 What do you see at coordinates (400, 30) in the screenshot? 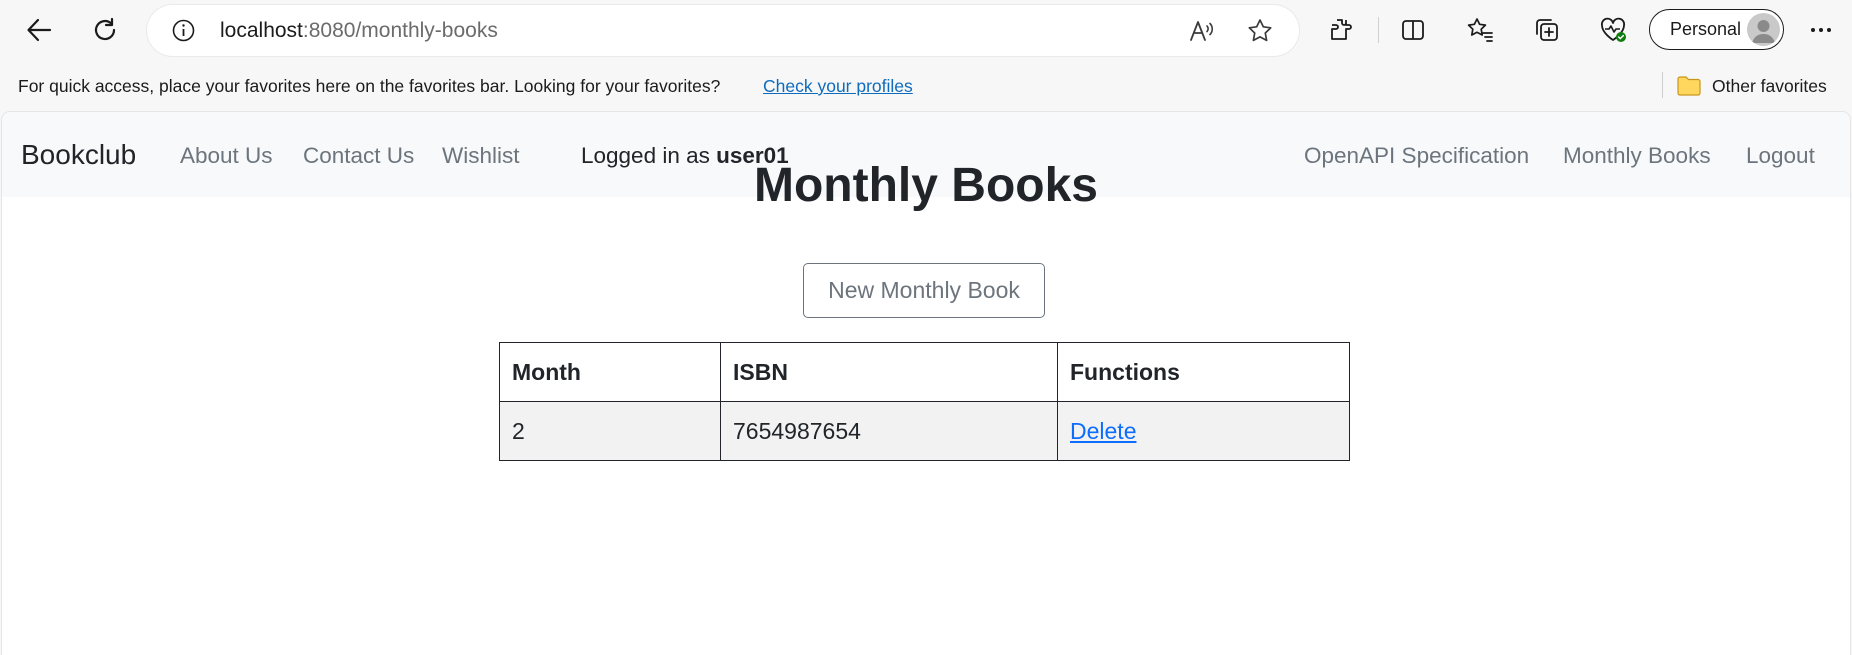
I see `url-path: :8080/monthly-books` at bounding box center [400, 30].